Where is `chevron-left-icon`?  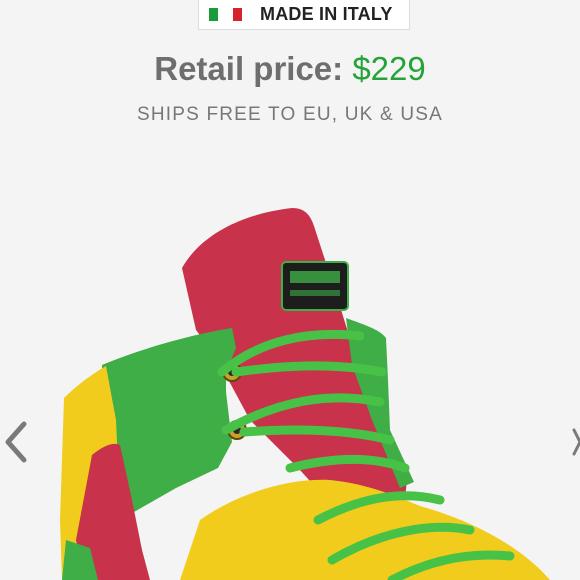
chevron-left-icon is located at coordinates (16, 442).